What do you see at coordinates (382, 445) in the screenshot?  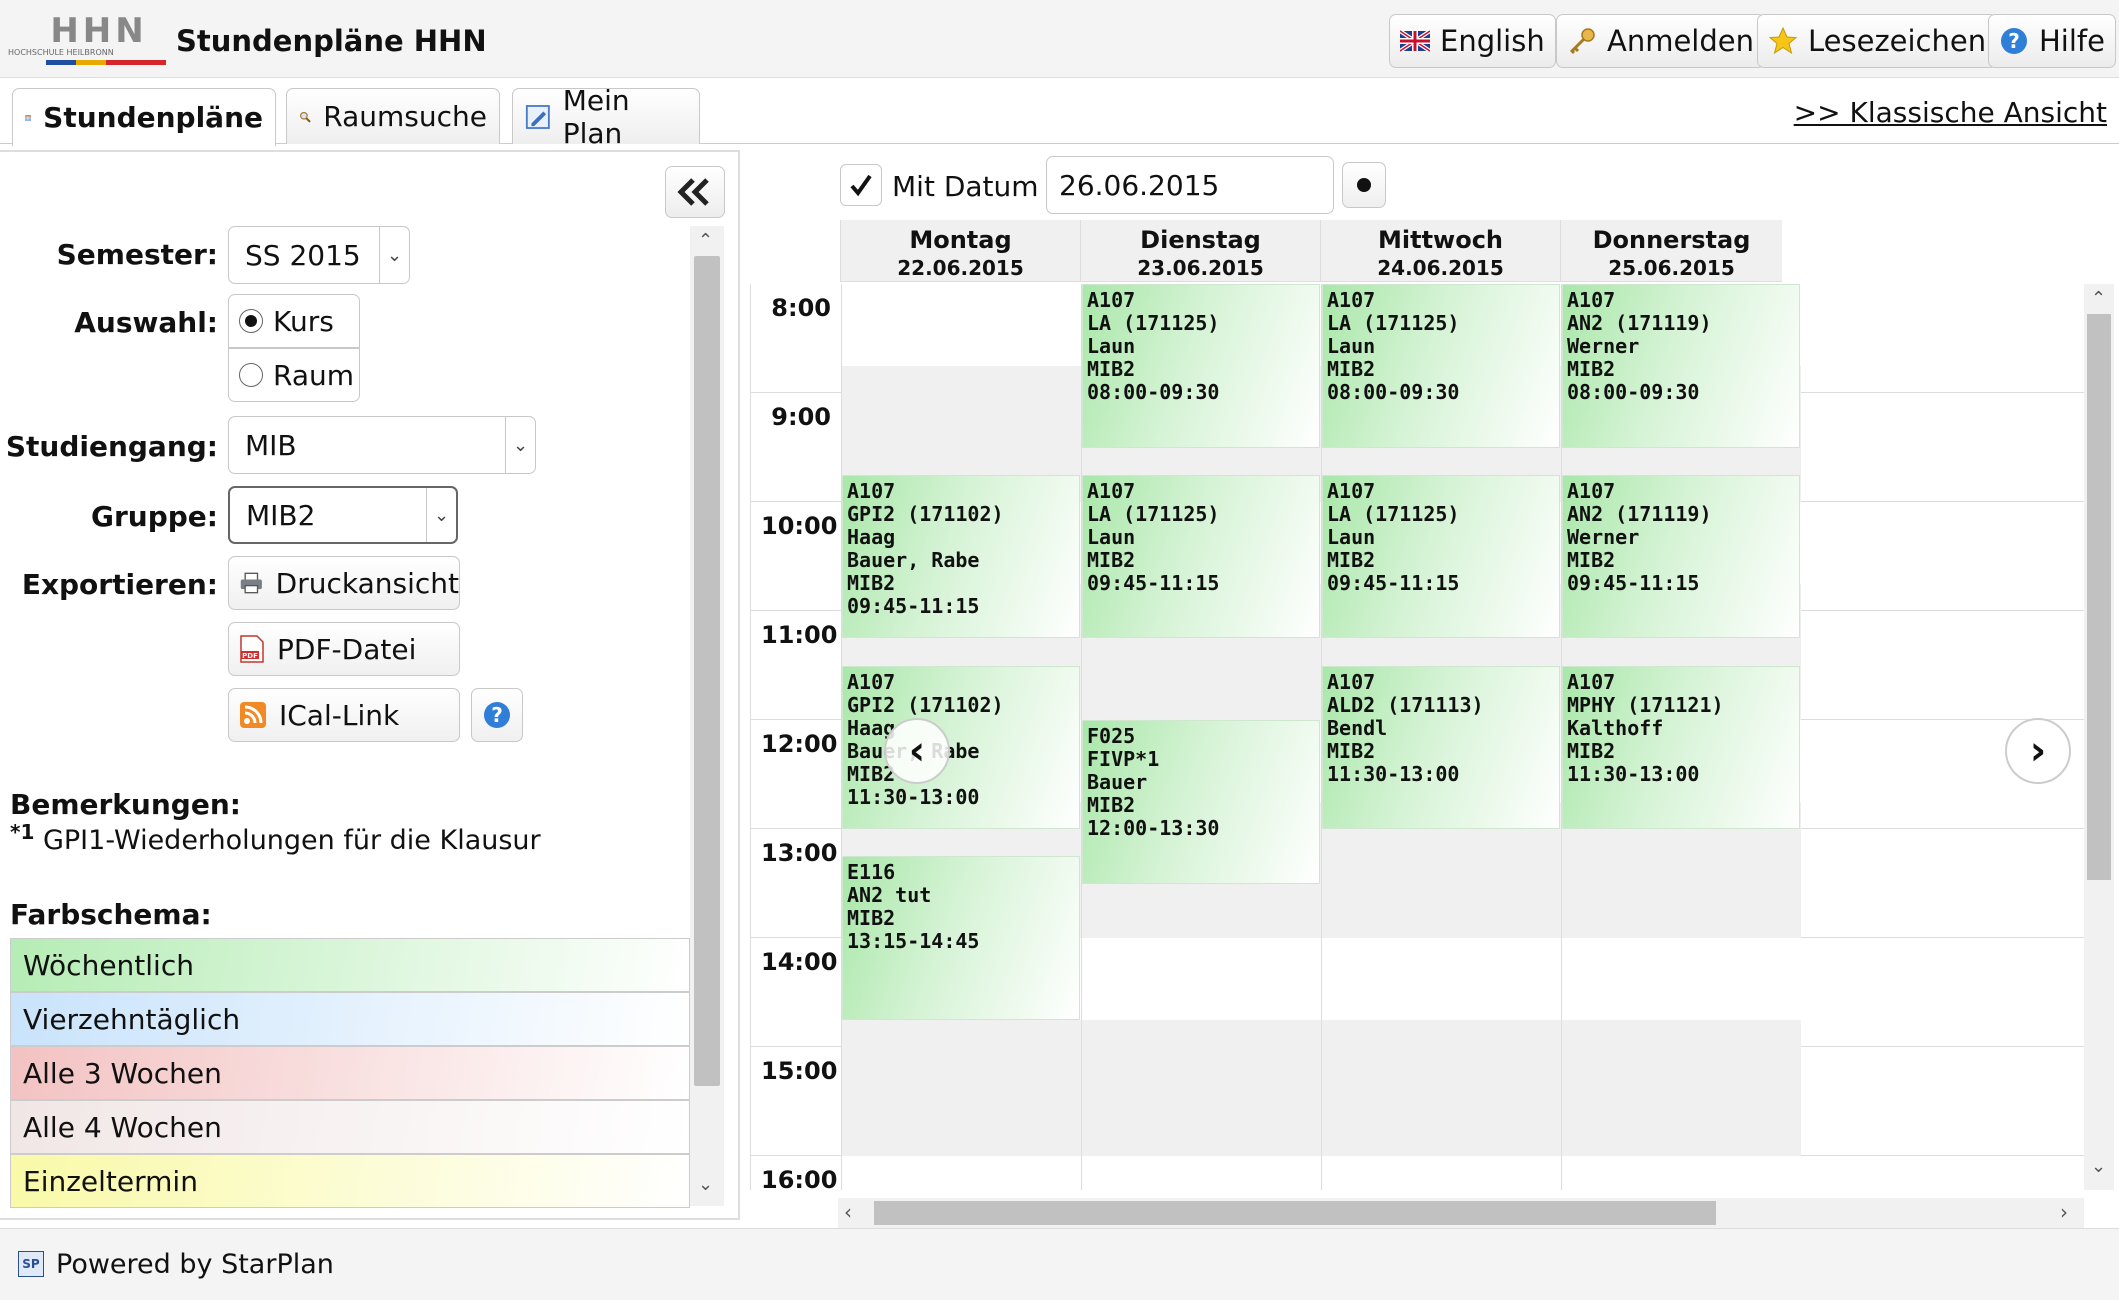 I see `program-select: MIB ⌄` at bounding box center [382, 445].